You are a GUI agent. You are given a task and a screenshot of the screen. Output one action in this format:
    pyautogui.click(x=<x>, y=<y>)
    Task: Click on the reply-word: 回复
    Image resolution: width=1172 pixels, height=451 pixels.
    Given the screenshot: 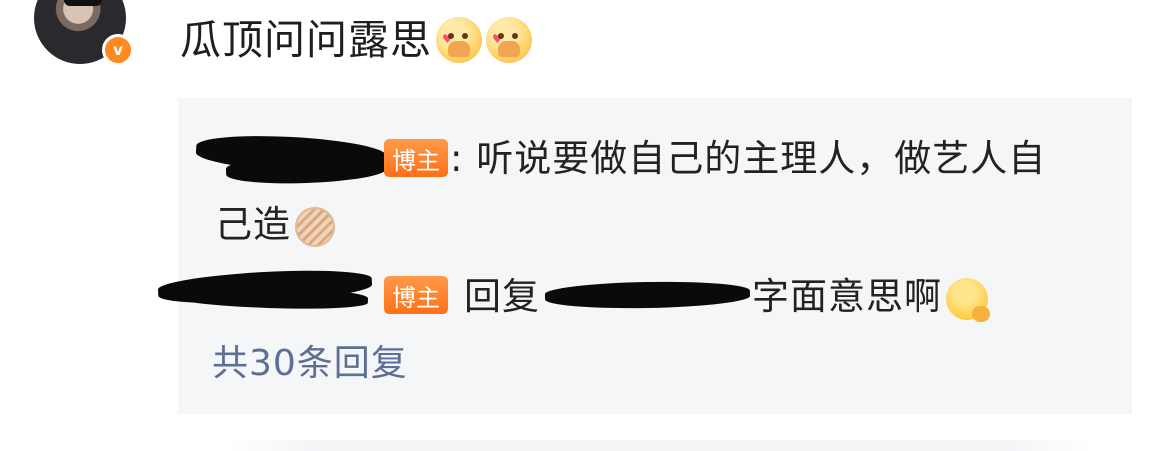 What is the action you would take?
    pyautogui.click(x=502, y=296)
    